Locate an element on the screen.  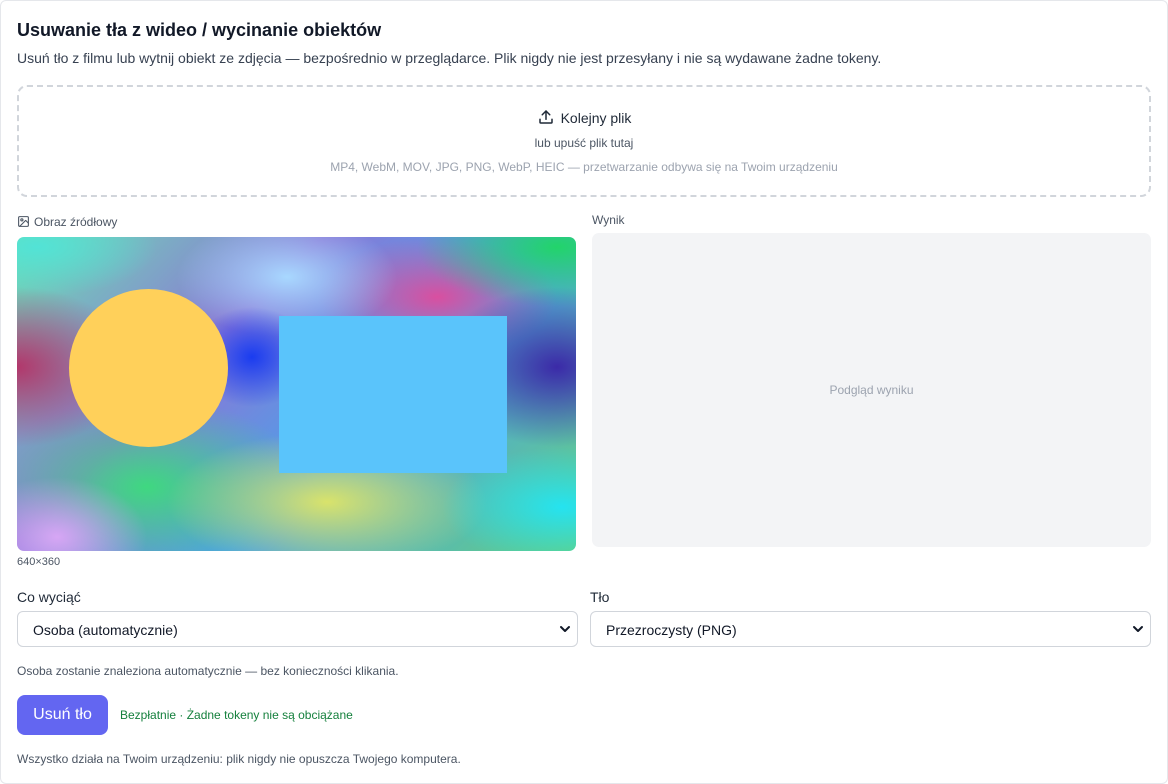
background-label: Tło is located at coordinates (600, 597).